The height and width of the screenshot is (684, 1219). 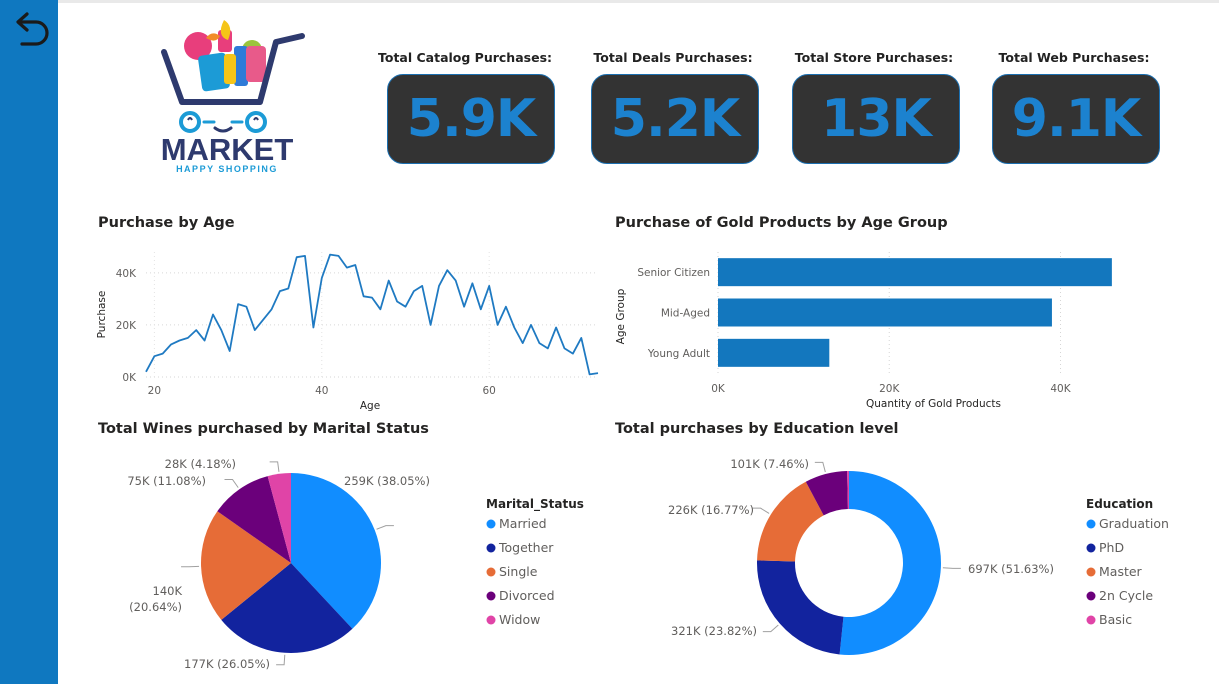 I want to click on y-category-label: Young Adult, so click(x=678, y=354).